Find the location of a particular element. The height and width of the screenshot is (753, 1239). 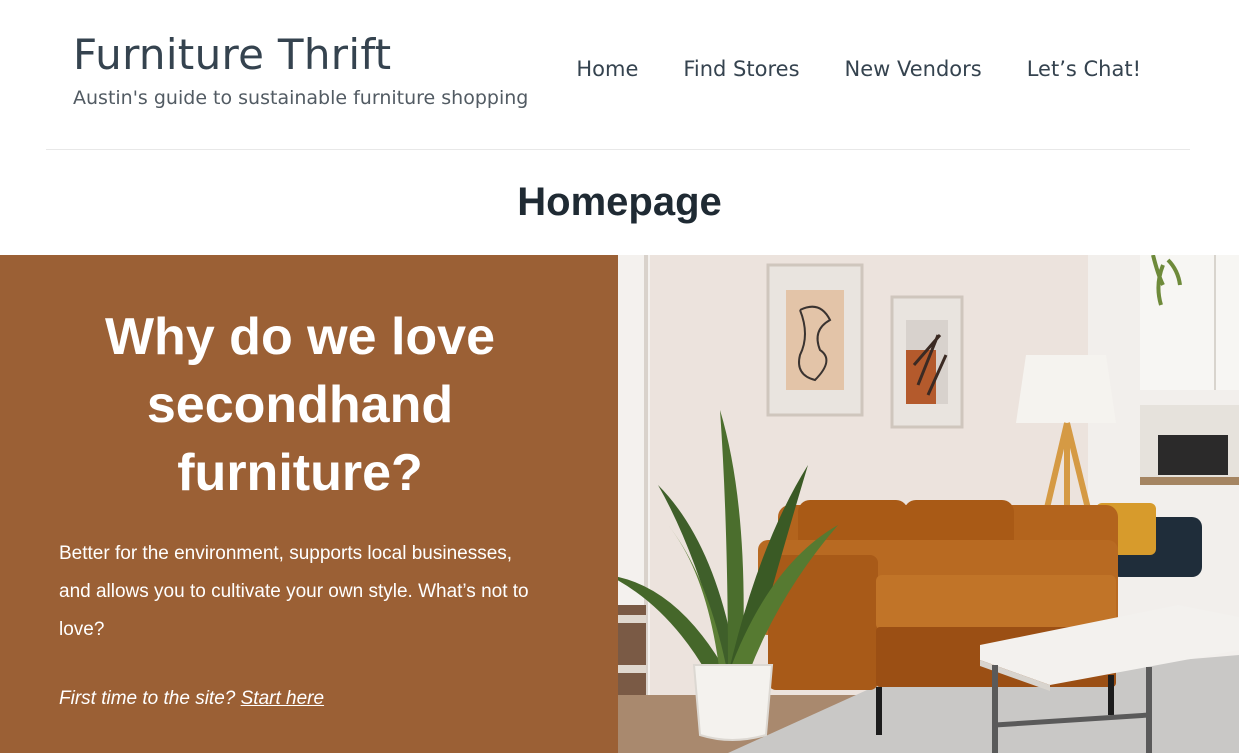

main-nav: Home Find Stores New Vendors Let’s Chat! is located at coordinates (858, 69).